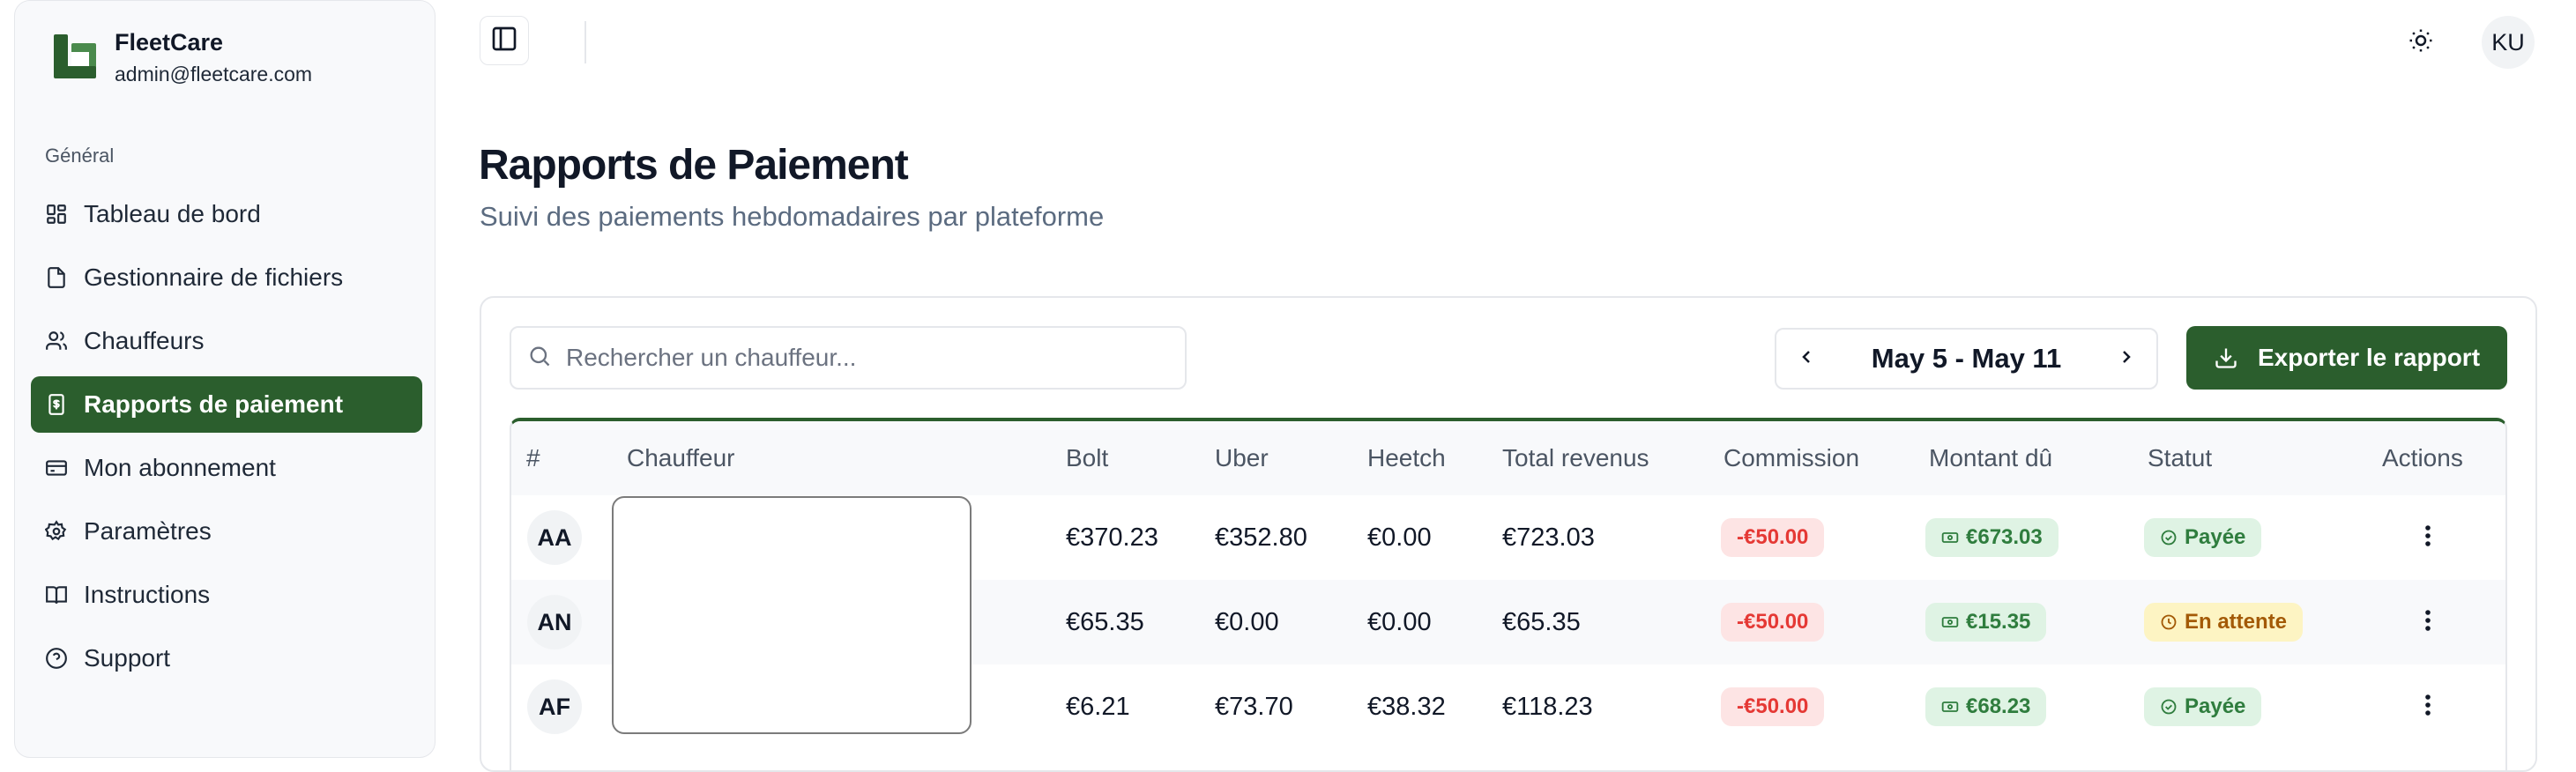 Image resolution: width=2576 pixels, height=772 pixels. I want to click on fleetcare-logo, so click(75, 56).